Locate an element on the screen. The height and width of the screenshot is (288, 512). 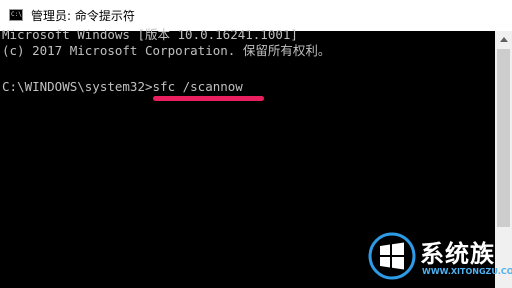
console-command-line: C:\WINDOWS\system32>sfc /scannow is located at coordinates (122, 87).